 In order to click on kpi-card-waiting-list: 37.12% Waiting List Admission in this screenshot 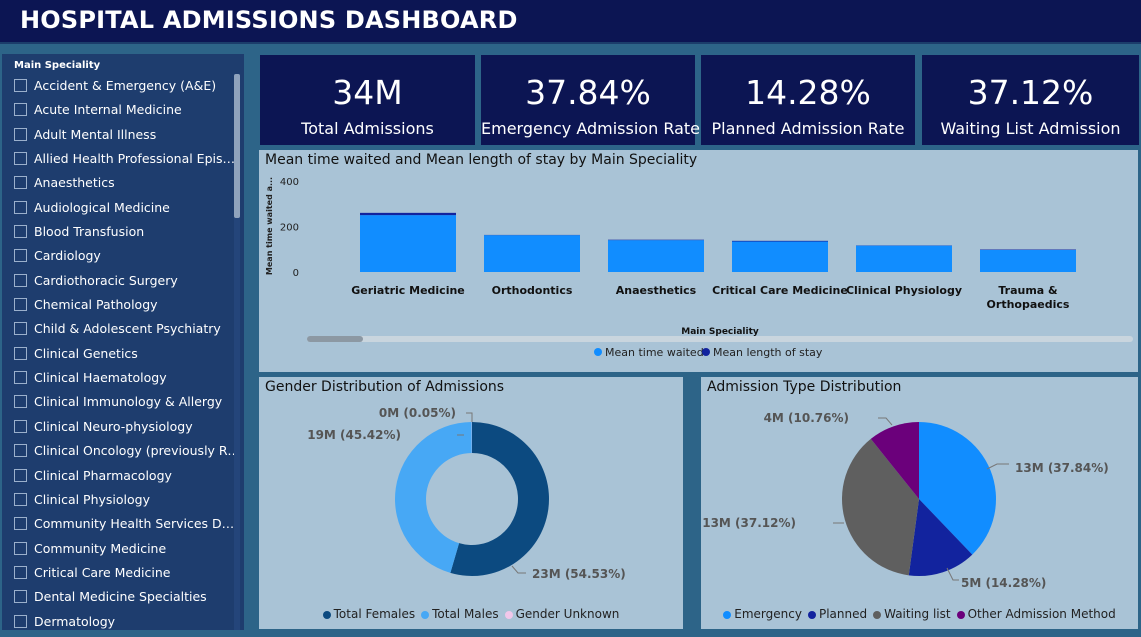, I will do `click(1030, 100)`.